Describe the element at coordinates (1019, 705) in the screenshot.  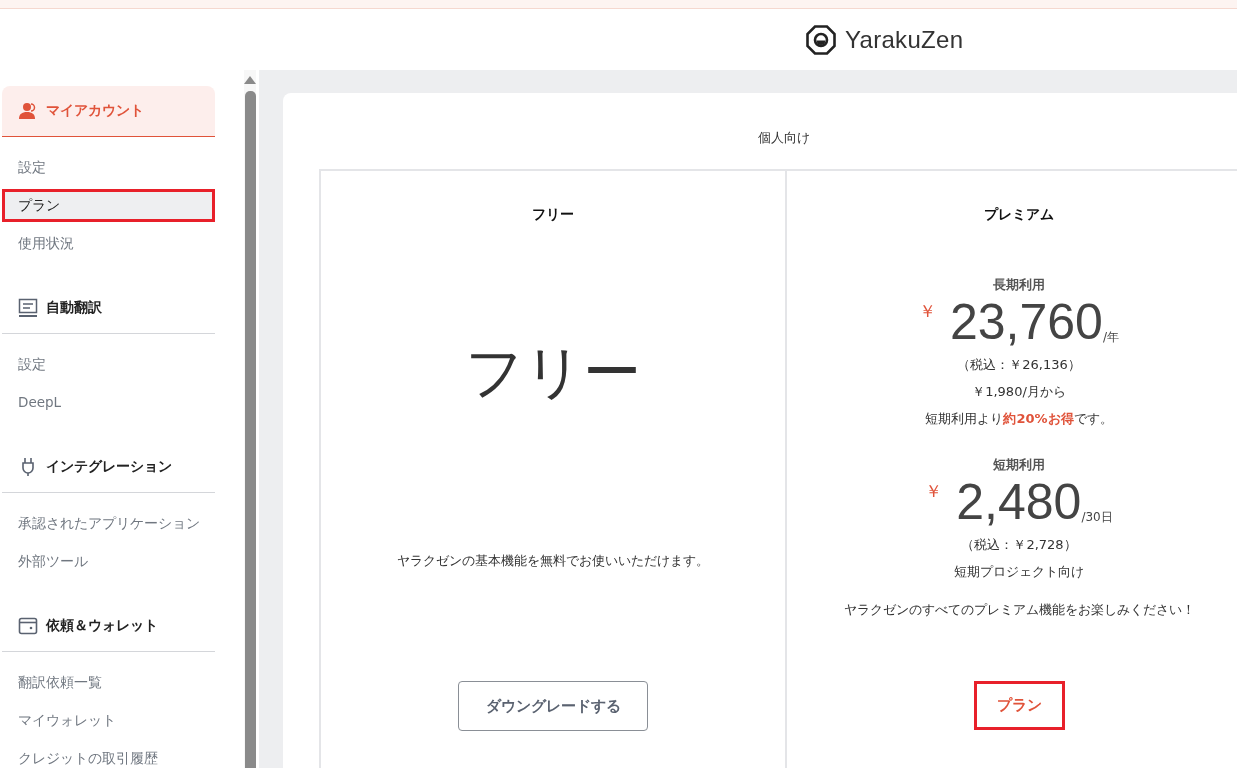
I see `plan-button: プラン` at that location.